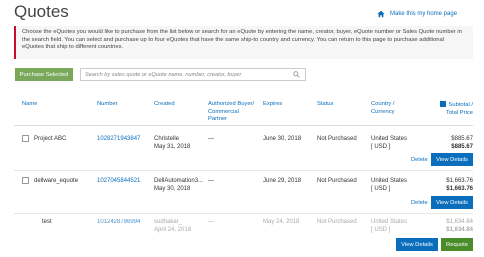  What do you see at coordinates (296, 74) in the screenshot?
I see `search-icon` at bounding box center [296, 74].